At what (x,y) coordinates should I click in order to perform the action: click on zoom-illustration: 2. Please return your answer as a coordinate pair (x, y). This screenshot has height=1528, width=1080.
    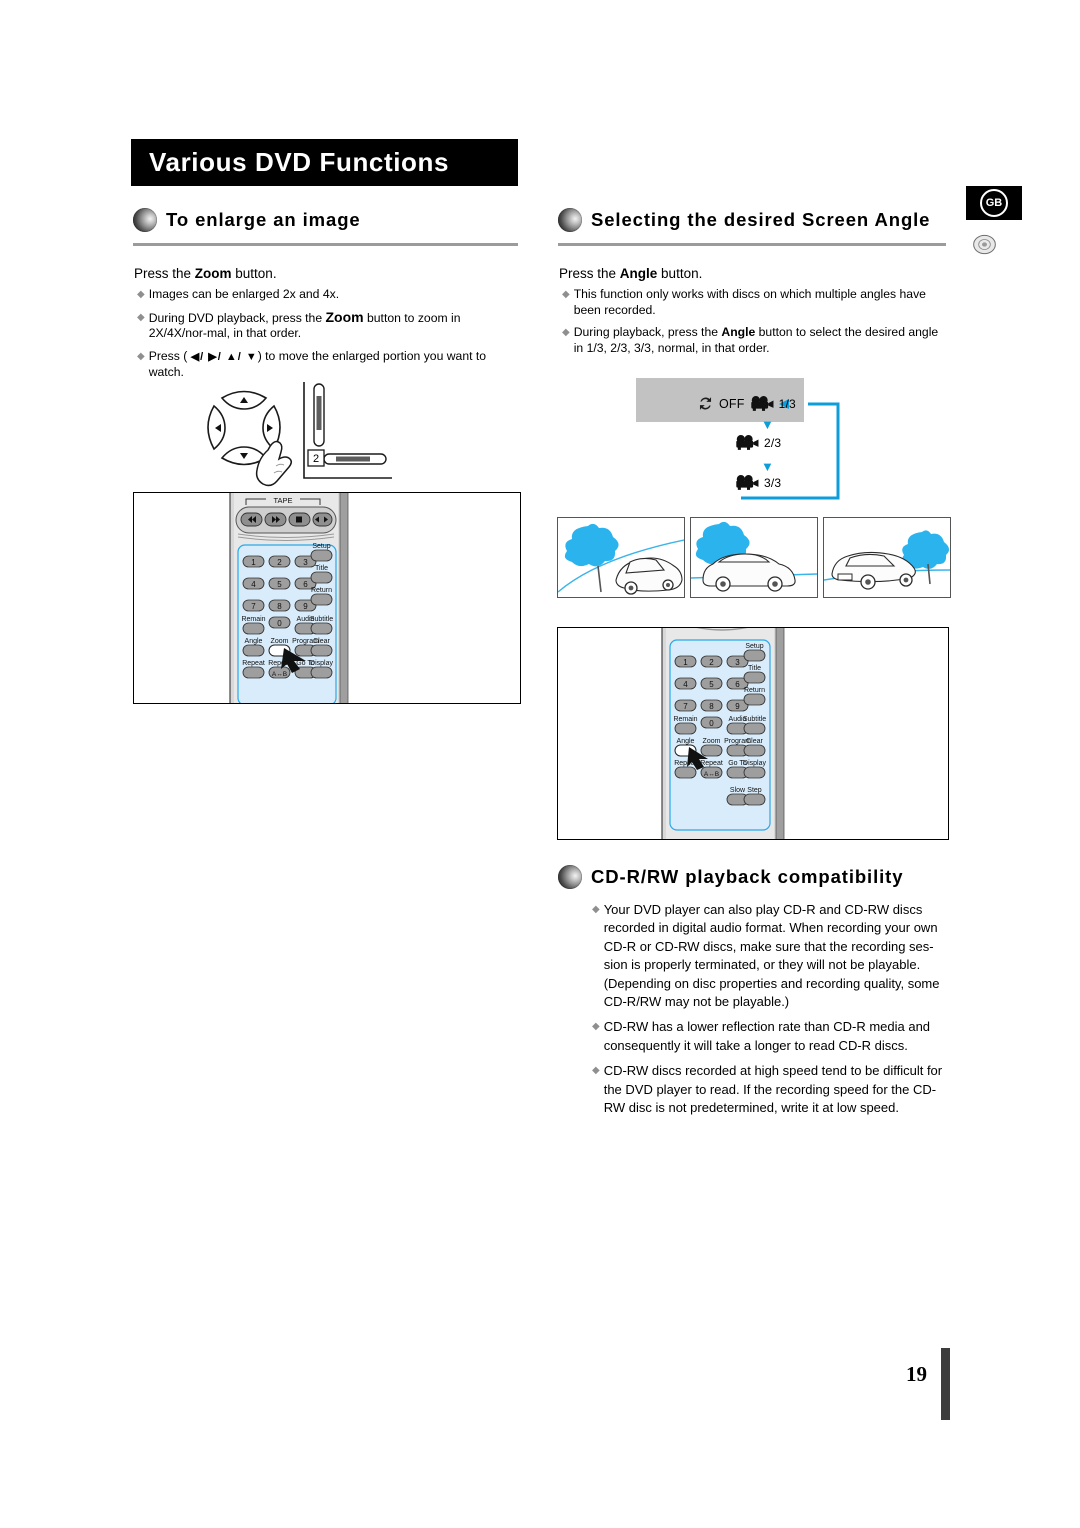
    Looking at the image, I should click on (299, 434).